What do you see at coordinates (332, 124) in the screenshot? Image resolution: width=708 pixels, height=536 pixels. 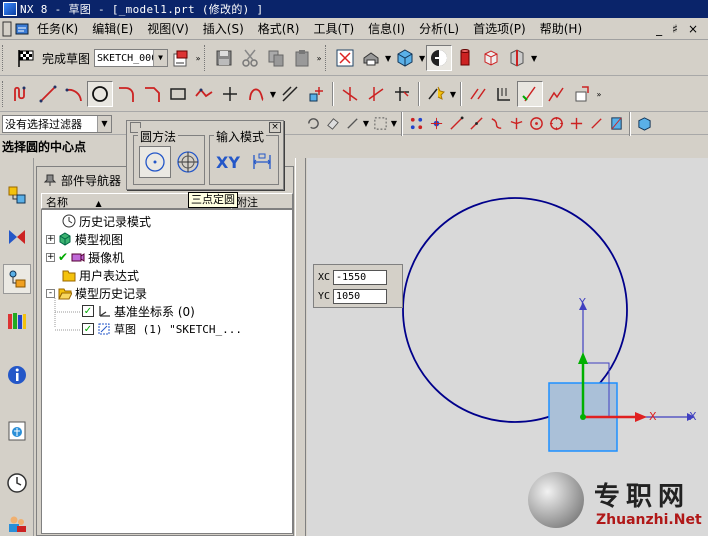 I see `eraser-icon` at bounding box center [332, 124].